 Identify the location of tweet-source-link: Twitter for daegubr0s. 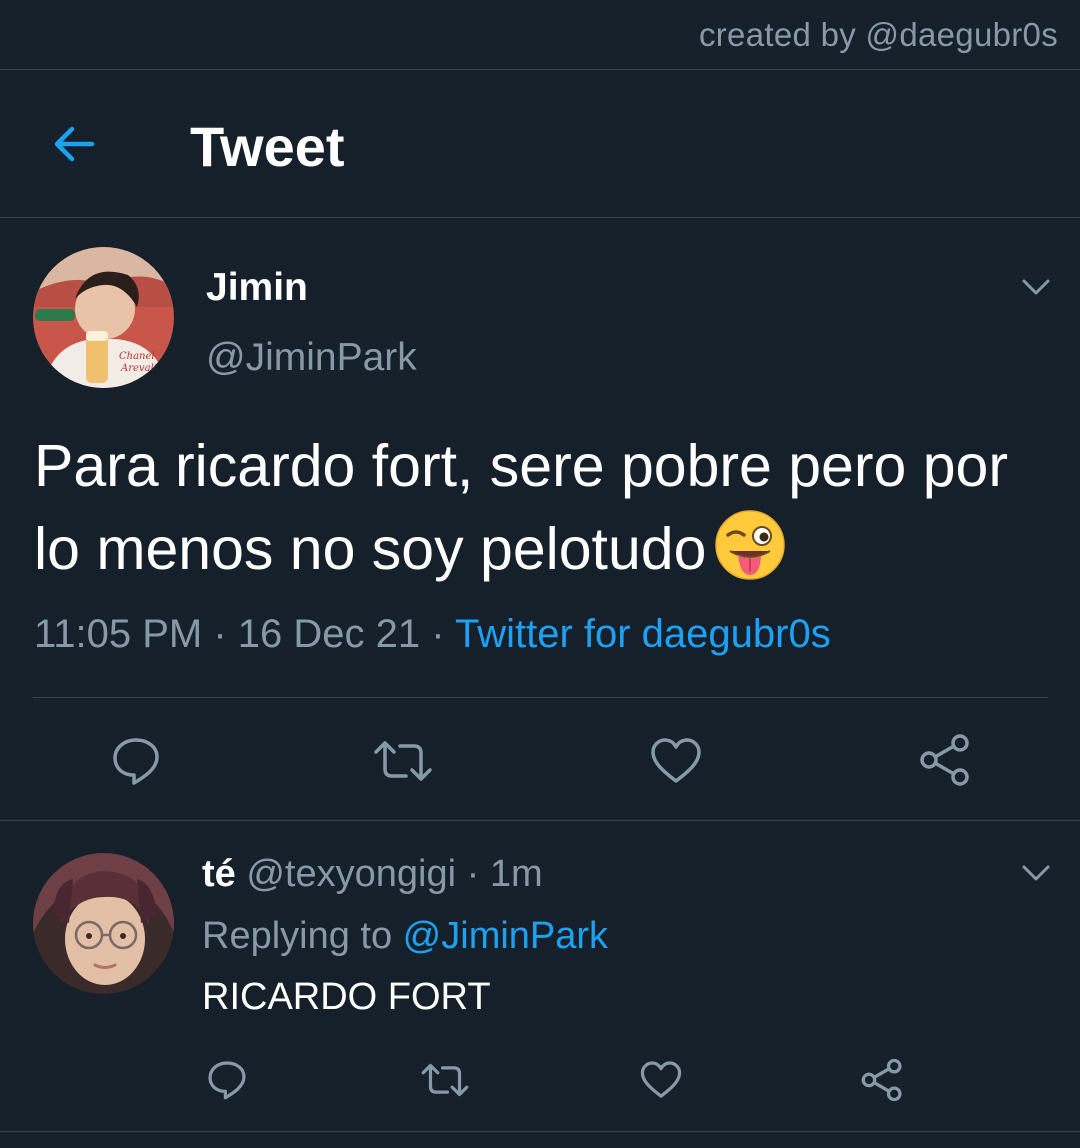
(643, 634).